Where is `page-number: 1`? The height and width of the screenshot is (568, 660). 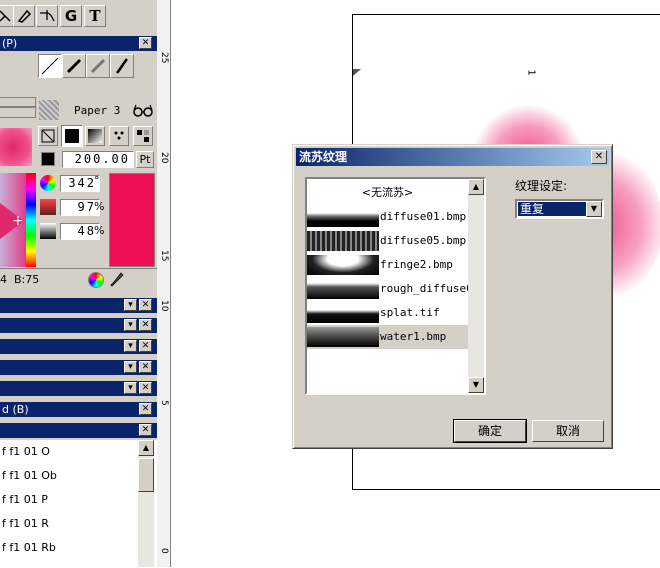
page-number: 1 is located at coordinates (531, 72).